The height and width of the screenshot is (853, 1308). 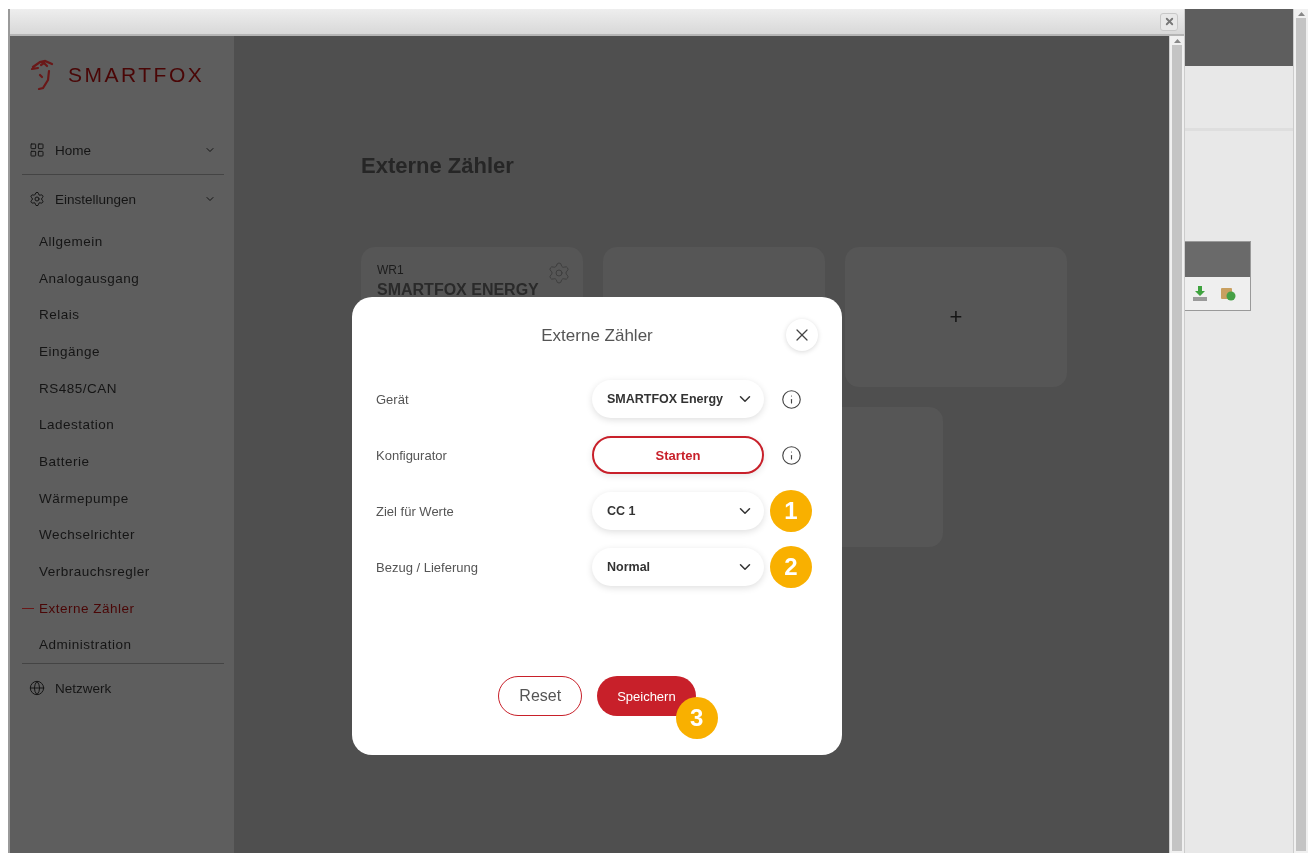 What do you see at coordinates (412, 455) in the screenshot?
I see `field-label: Konfigurator` at bounding box center [412, 455].